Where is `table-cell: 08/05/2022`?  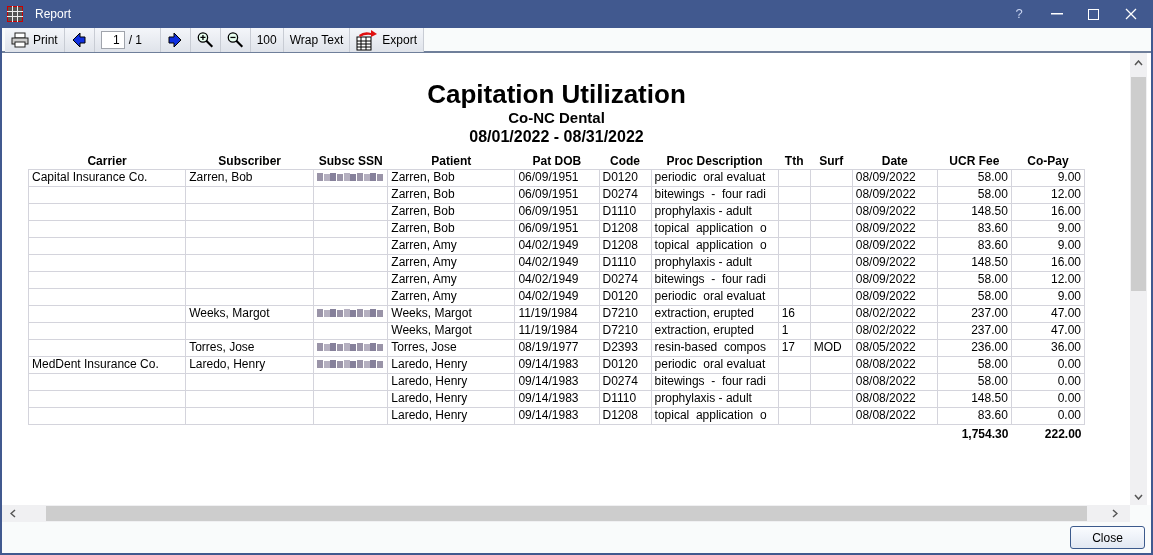
table-cell: 08/05/2022 is located at coordinates (895, 347).